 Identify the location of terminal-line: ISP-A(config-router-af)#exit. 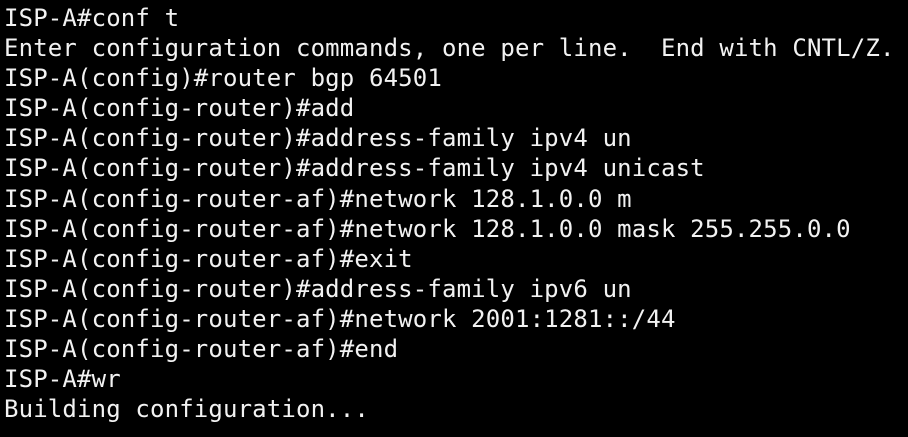
(208, 258).